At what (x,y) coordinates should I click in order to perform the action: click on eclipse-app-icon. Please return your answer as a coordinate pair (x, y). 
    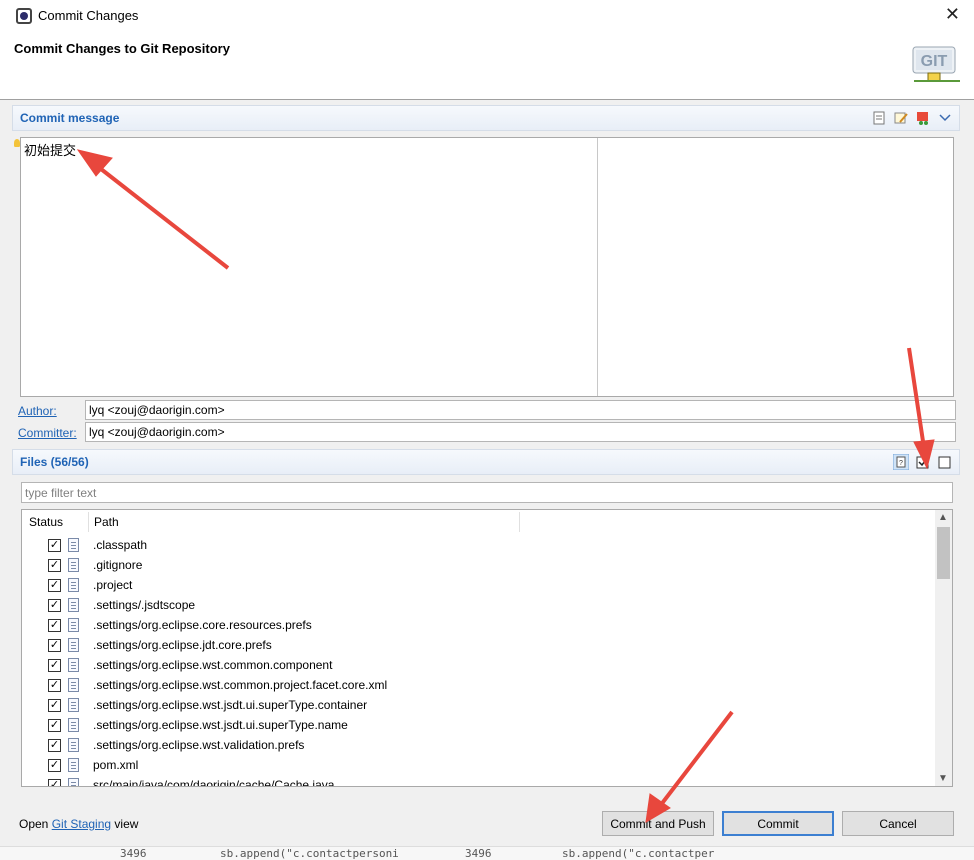
    Looking at the image, I should click on (24, 15).